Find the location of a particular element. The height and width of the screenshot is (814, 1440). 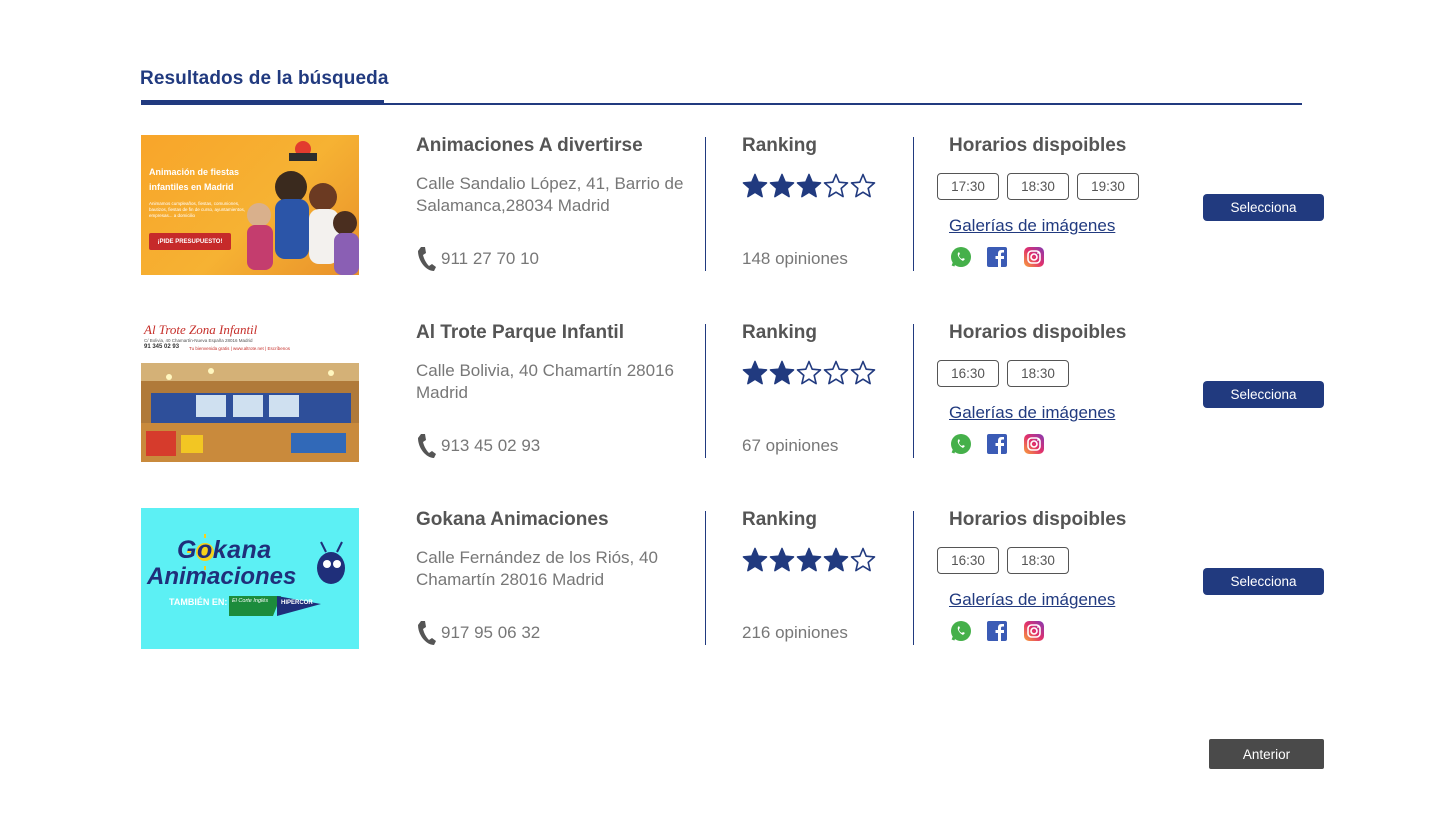

tambien-label: TAMBIÉN EN: is located at coordinates (198, 602).